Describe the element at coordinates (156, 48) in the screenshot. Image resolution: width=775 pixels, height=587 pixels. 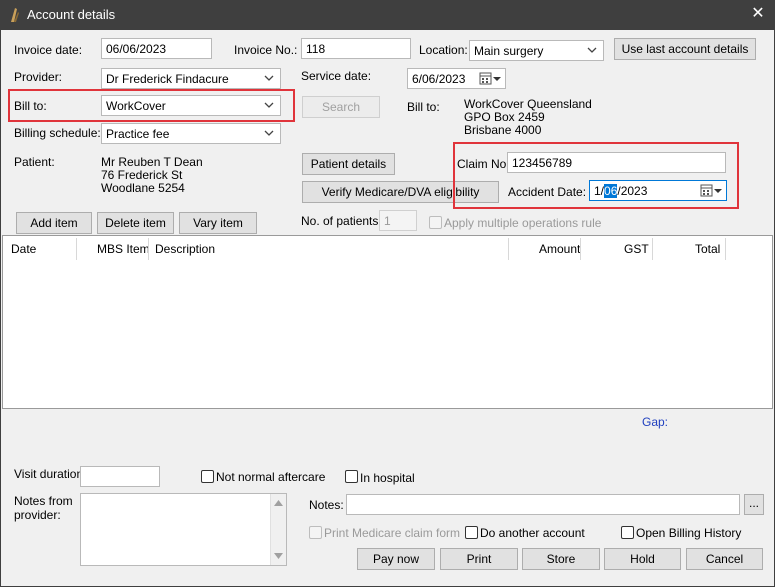
I see `invoice-date-input: 06/06/2023` at that location.